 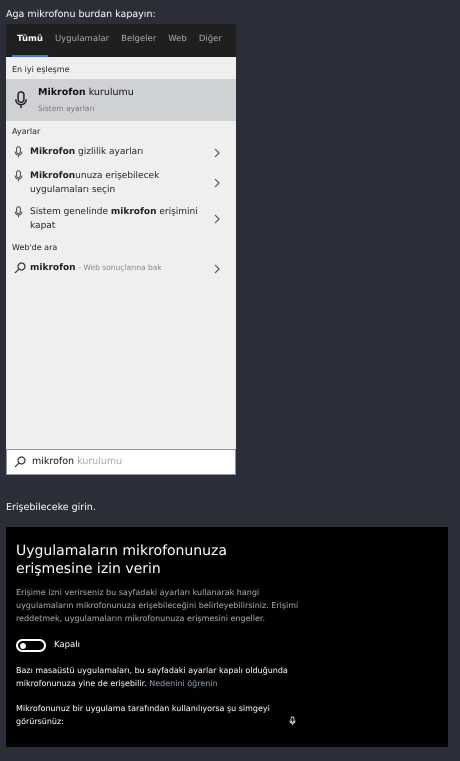 I want to click on result-text: Mikrofonunuza erişebilecek uygulamaları seçin, so click(x=95, y=183).